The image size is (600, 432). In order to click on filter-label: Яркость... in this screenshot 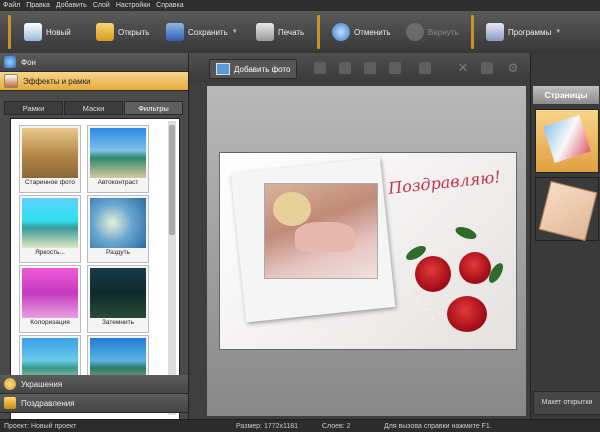, I will do `click(50, 252)`.